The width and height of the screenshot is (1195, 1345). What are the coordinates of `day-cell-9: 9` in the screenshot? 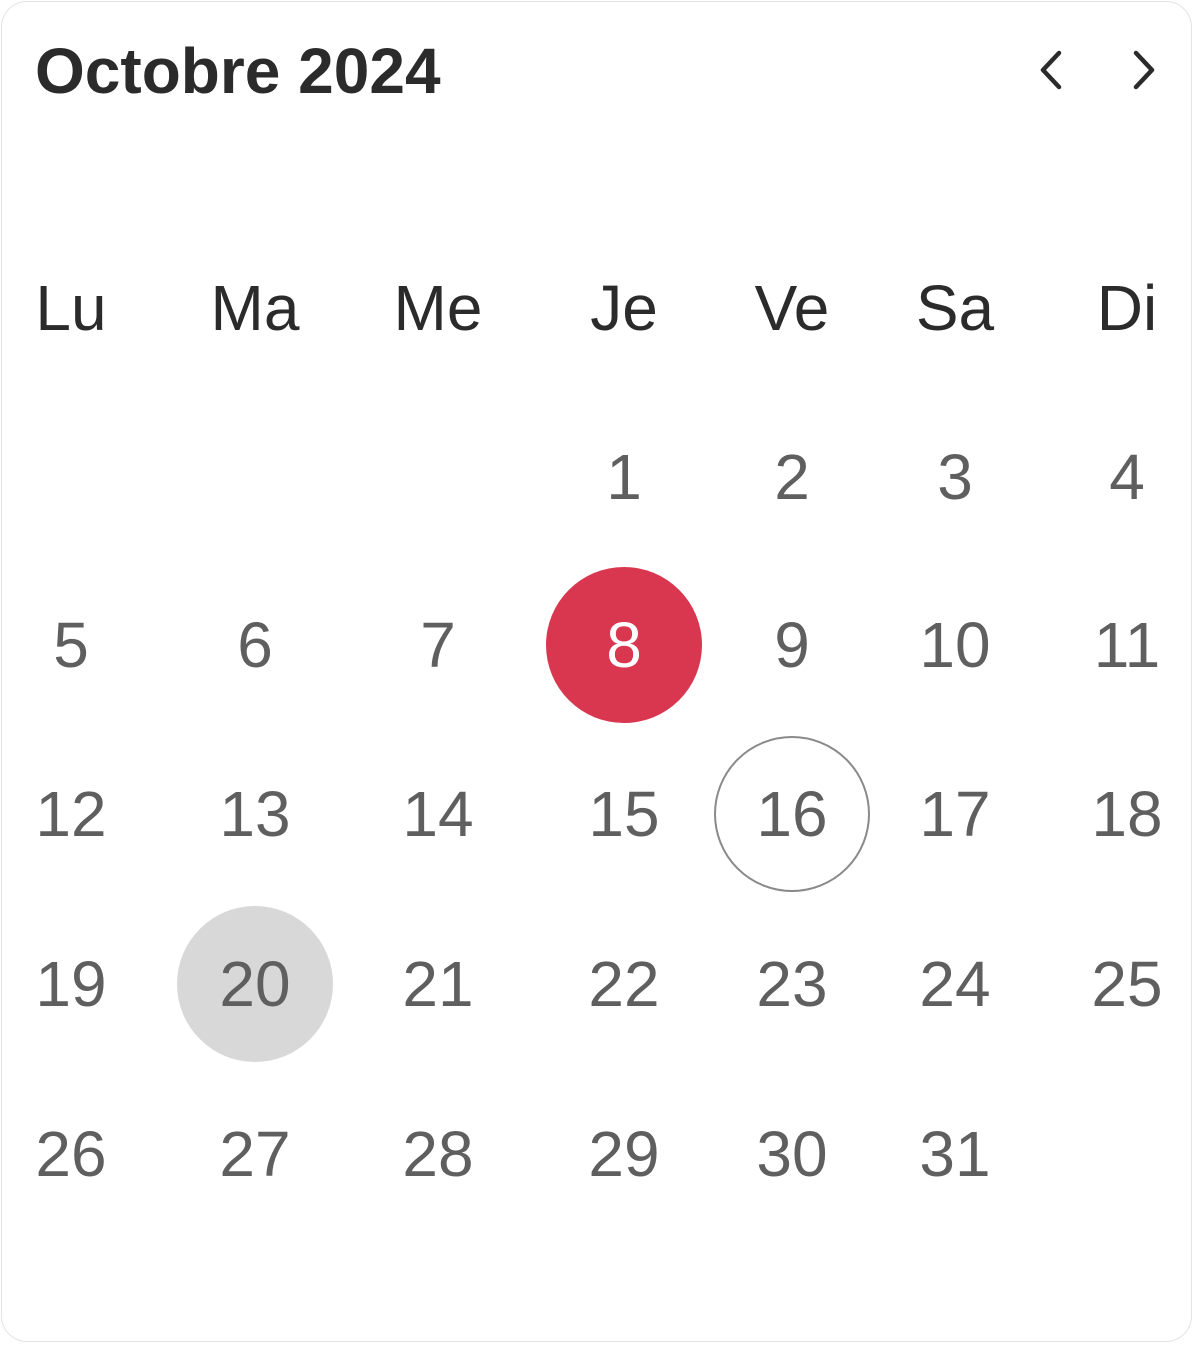 It's located at (792, 645).